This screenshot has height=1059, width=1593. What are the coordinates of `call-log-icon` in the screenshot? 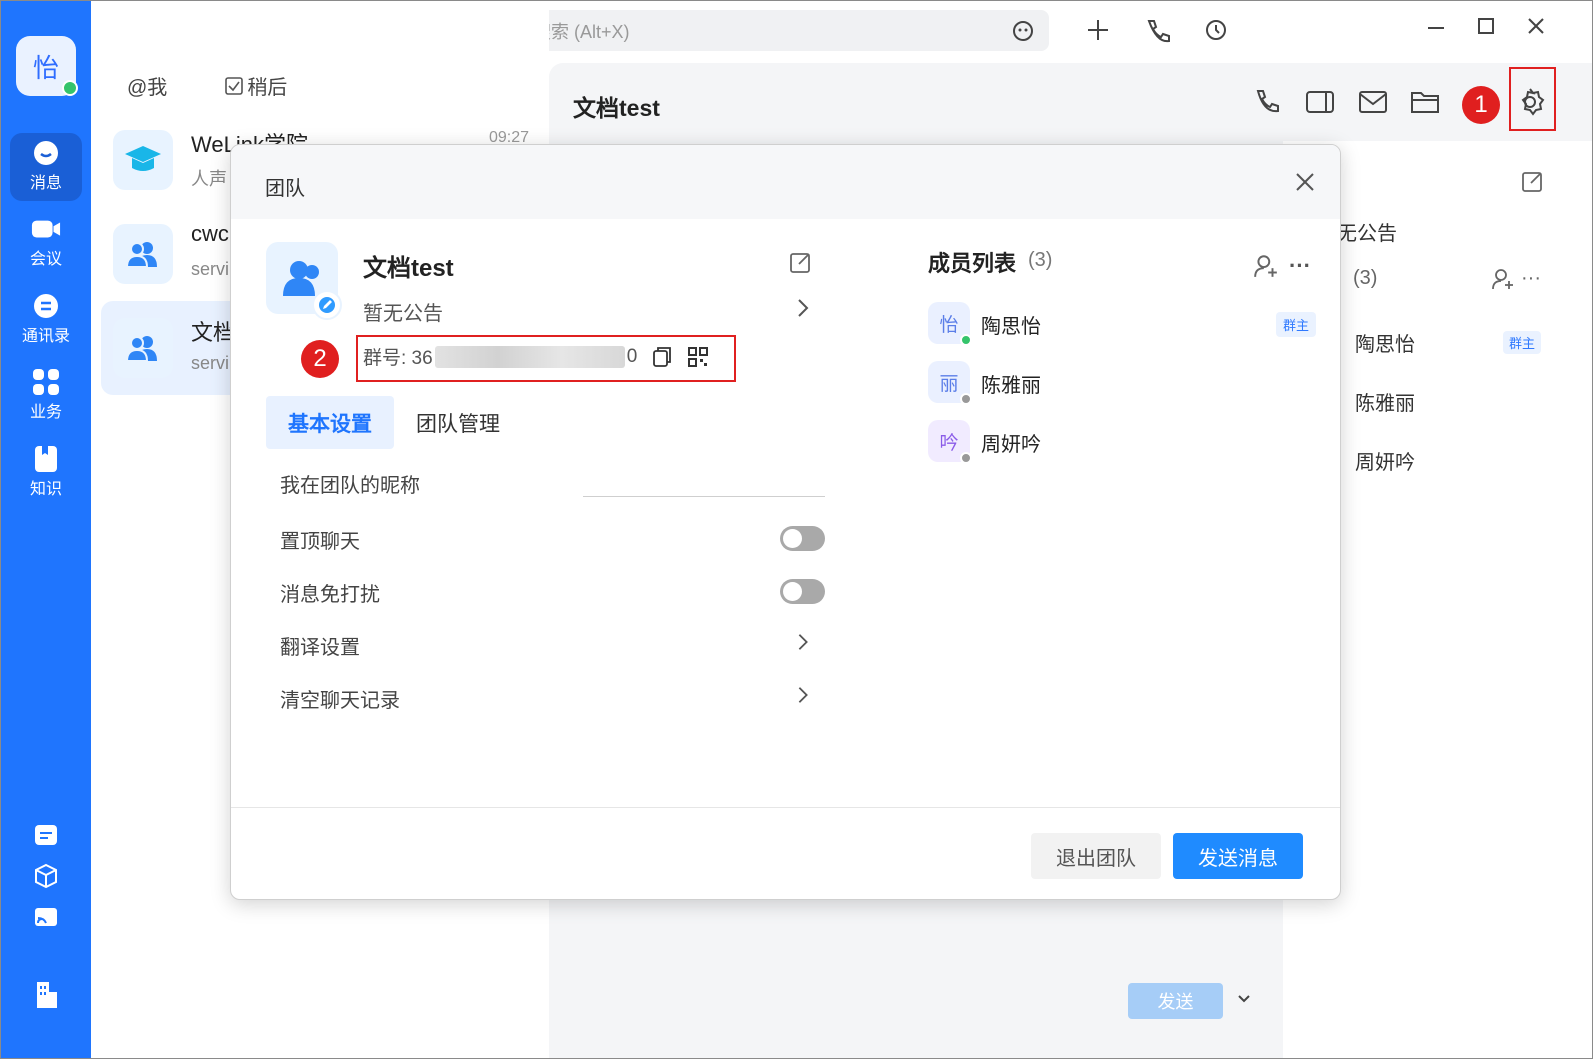 It's located at (1157, 30).